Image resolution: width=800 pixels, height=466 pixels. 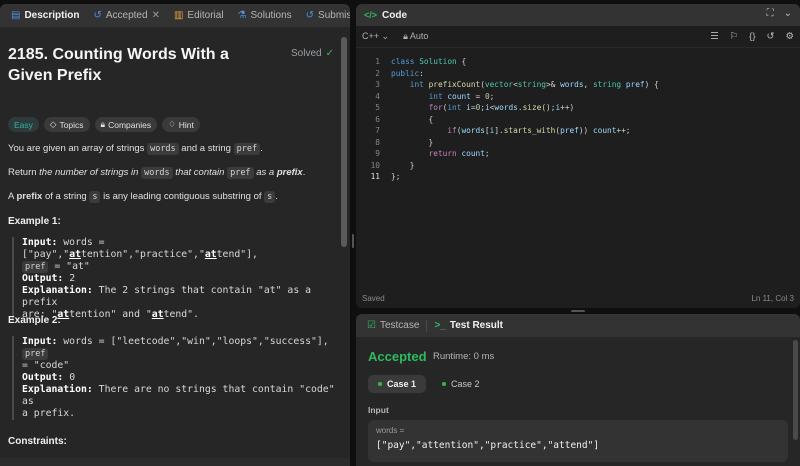 I want to click on difficulty-badge: Easy, so click(x=23, y=124).